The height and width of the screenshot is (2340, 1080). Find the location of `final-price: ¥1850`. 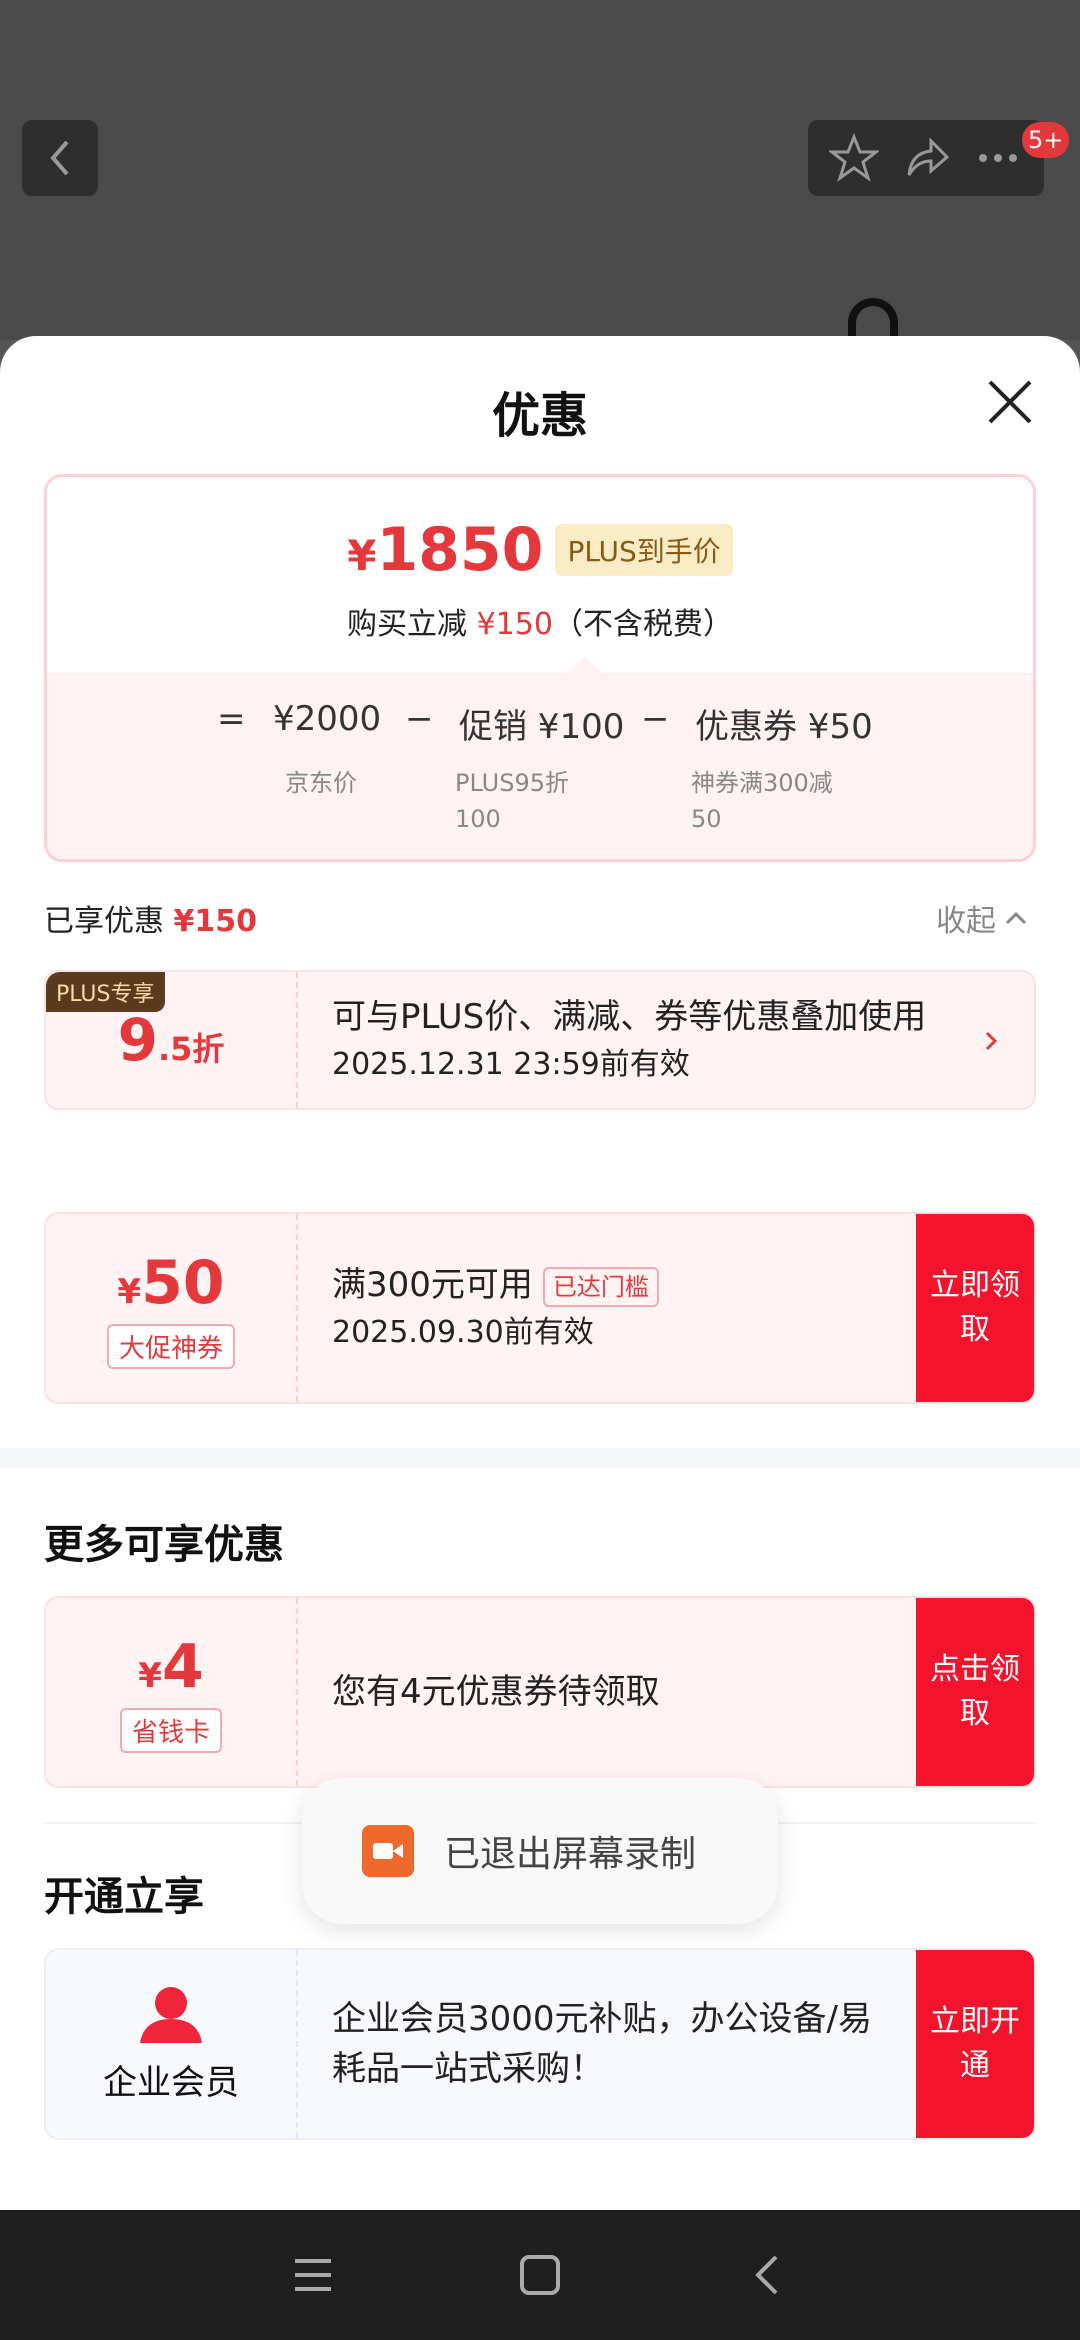

final-price: ¥1850 is located at coordinates (445, 550).